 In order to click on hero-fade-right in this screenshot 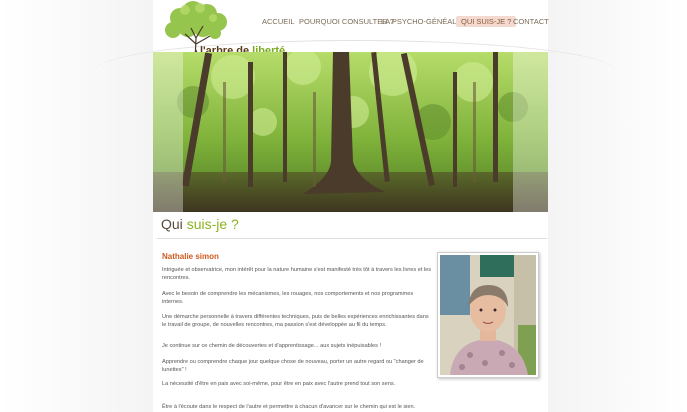, I will do `click(530, 132)`.